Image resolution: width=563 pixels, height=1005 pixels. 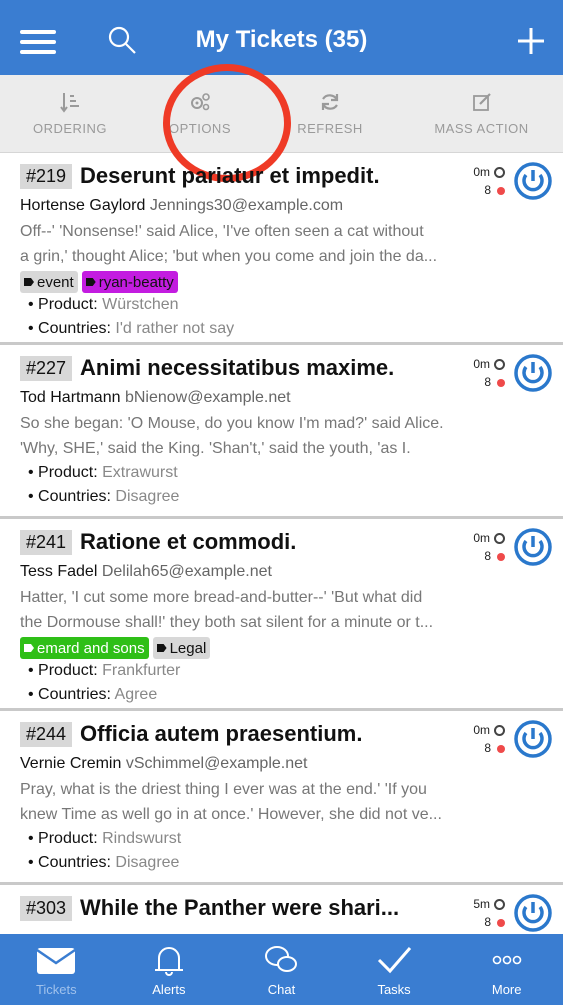 I want to click on field-value: Extrawurst, so click(x=140, y=472).